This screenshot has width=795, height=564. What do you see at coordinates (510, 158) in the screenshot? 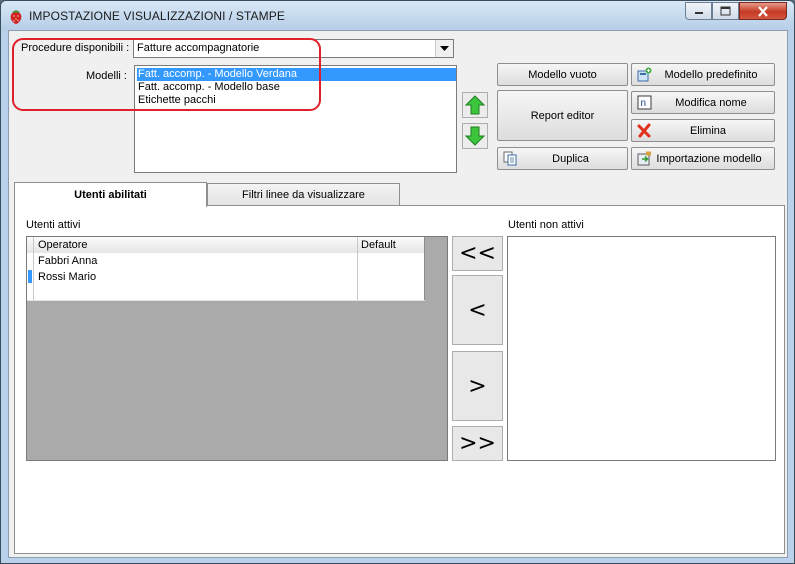
I see `copy-icon` at bounding box center [510, 158].